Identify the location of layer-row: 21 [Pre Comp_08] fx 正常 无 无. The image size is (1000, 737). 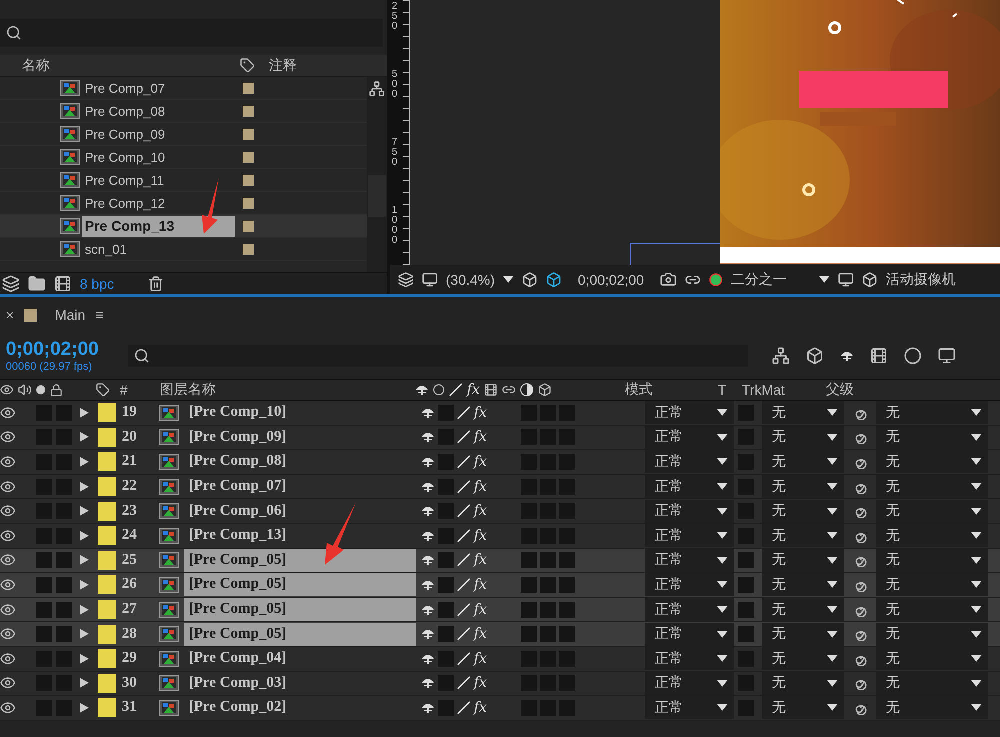
(500, 462).